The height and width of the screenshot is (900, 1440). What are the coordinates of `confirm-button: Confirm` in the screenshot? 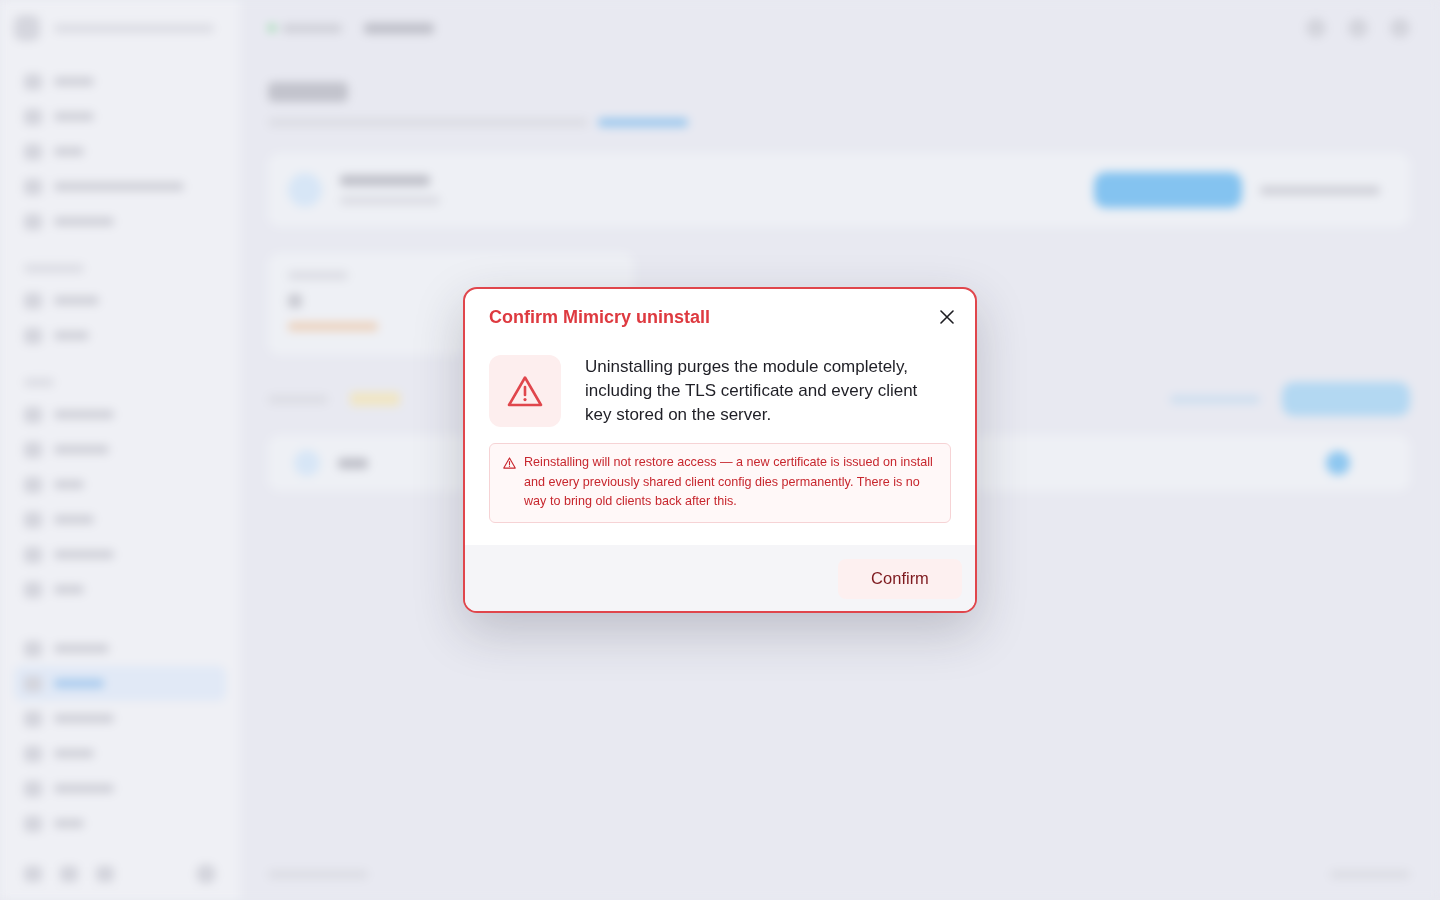 It's located at (900, 578).